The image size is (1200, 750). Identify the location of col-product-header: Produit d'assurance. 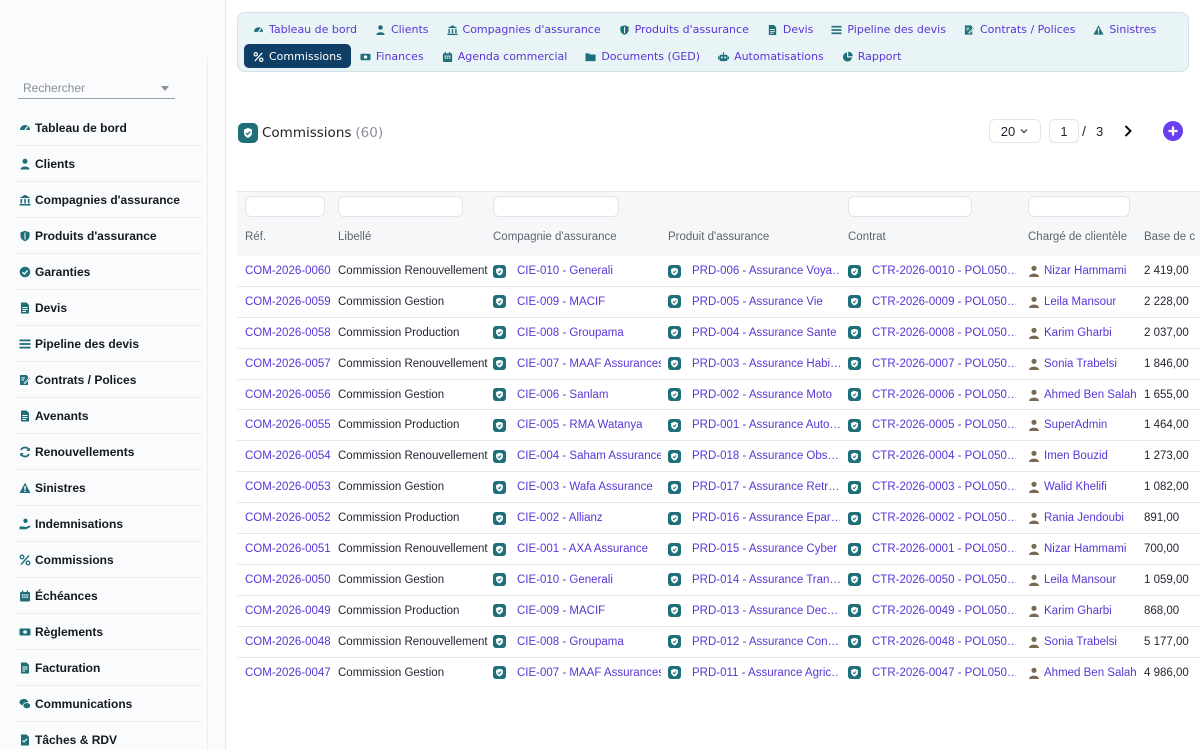
(718, 237).